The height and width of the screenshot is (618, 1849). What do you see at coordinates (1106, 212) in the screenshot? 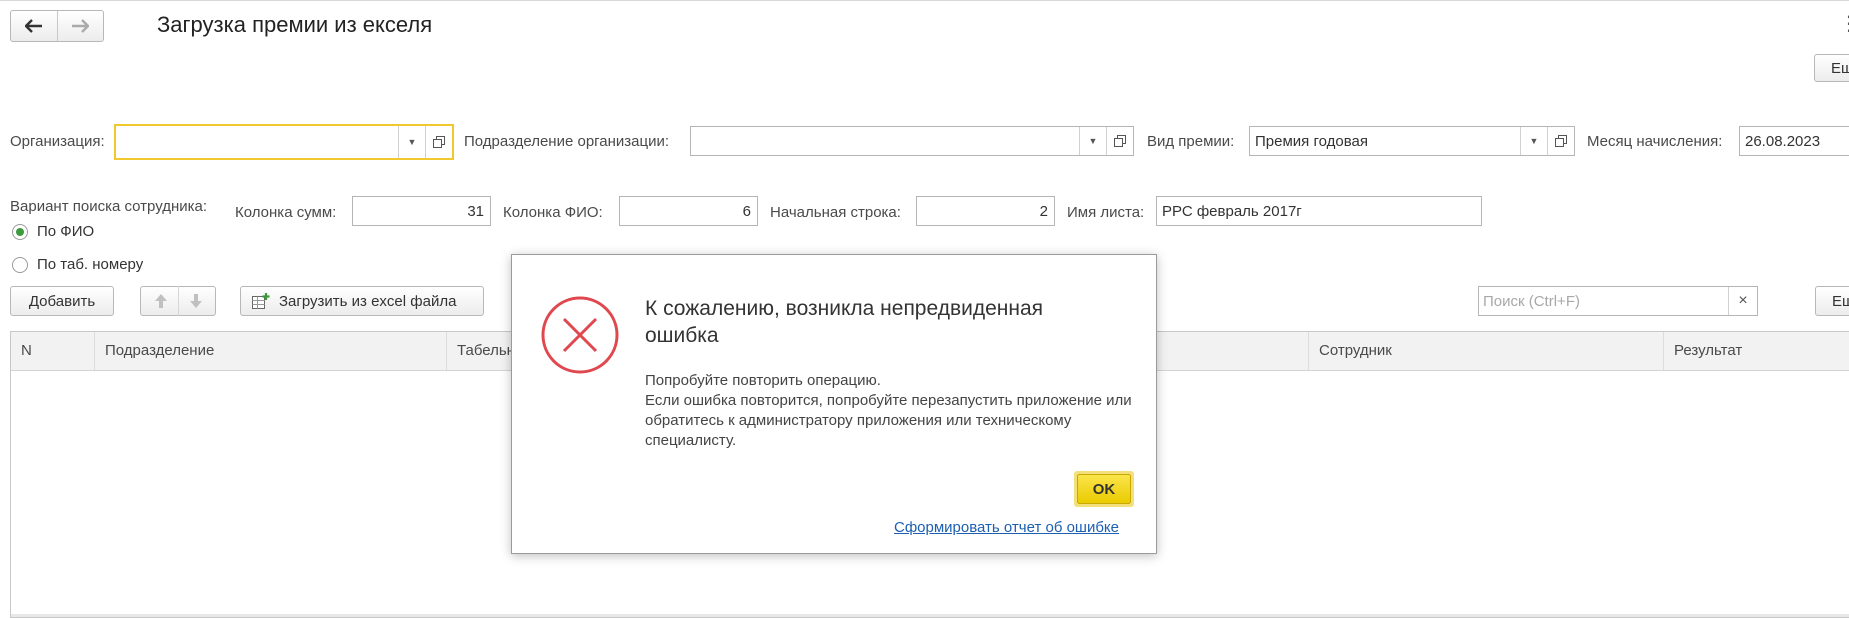
I see `sheet-name-label: Имя листа:` at bounding box center [1106, 212].